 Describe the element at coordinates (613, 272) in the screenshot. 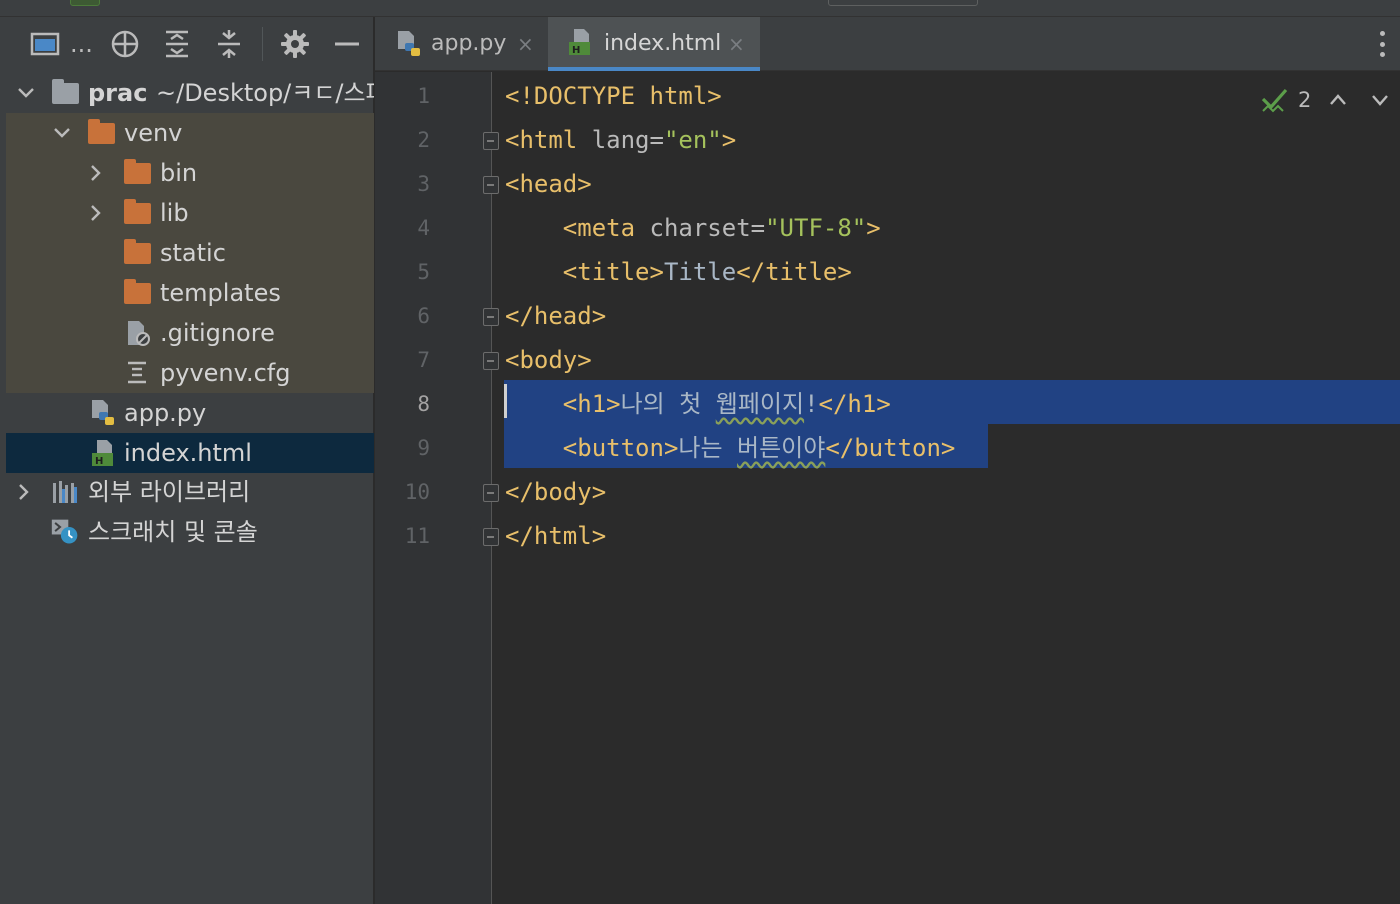

I see `code-token: <title>` at that location.